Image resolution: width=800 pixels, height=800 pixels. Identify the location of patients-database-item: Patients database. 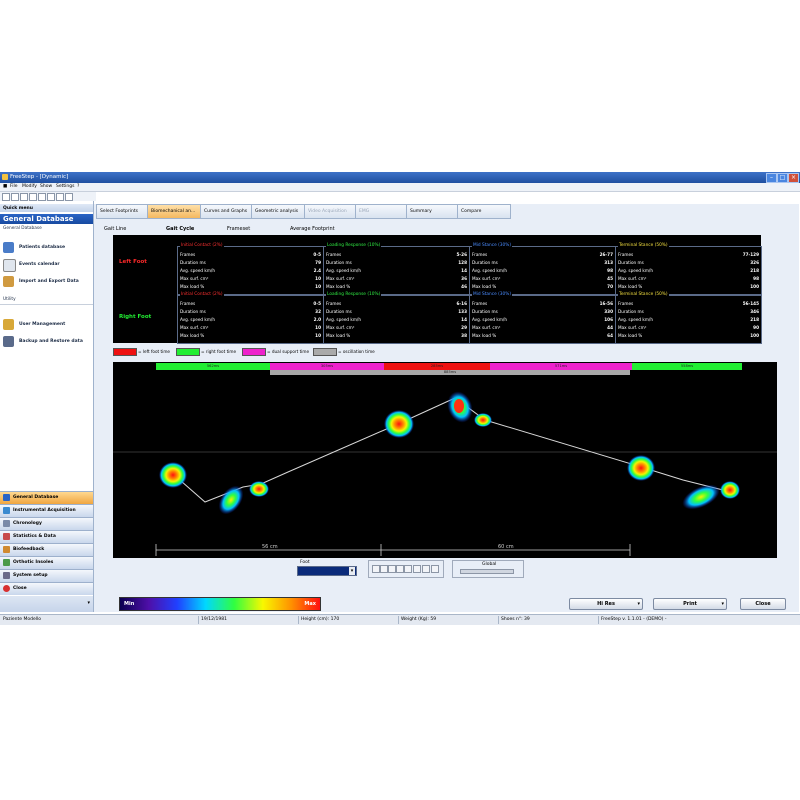
(47, 248).